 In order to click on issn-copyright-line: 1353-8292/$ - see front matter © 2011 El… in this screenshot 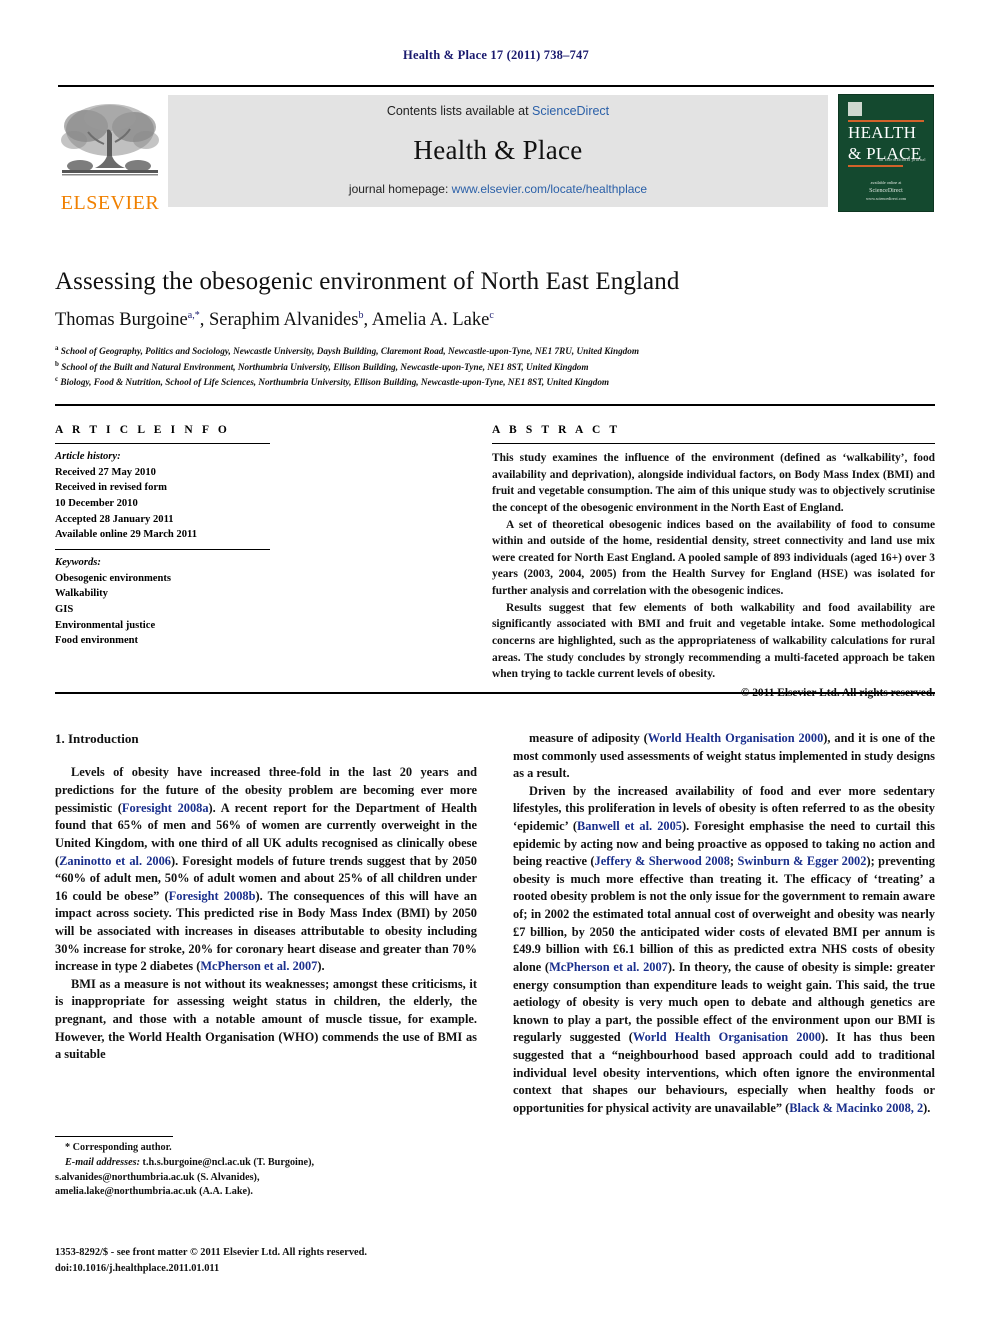, I will do `click(211, 1252)`.